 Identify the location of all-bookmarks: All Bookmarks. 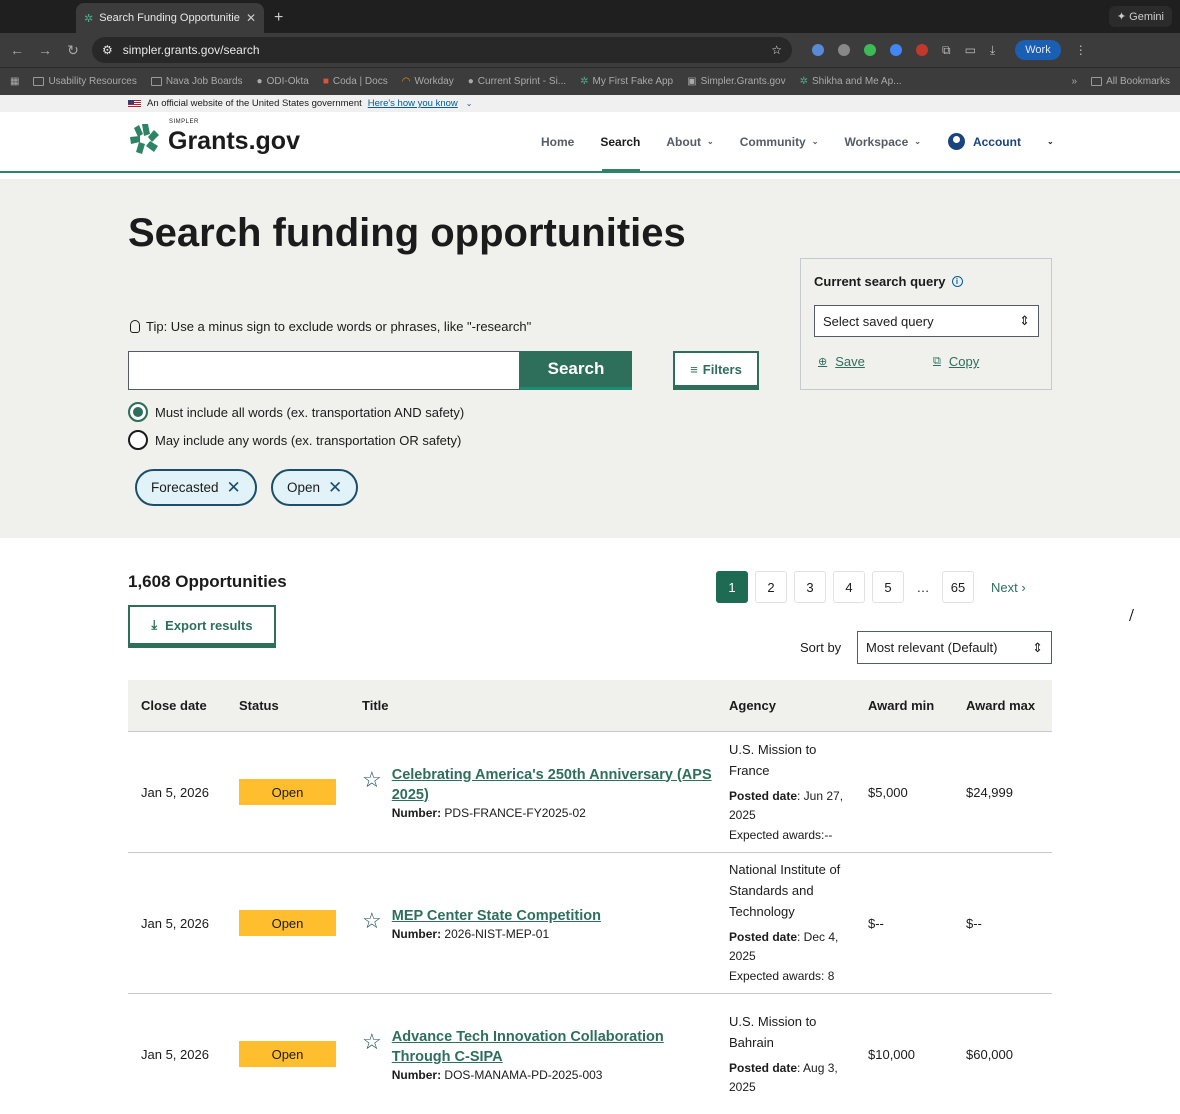
(1130, 81).